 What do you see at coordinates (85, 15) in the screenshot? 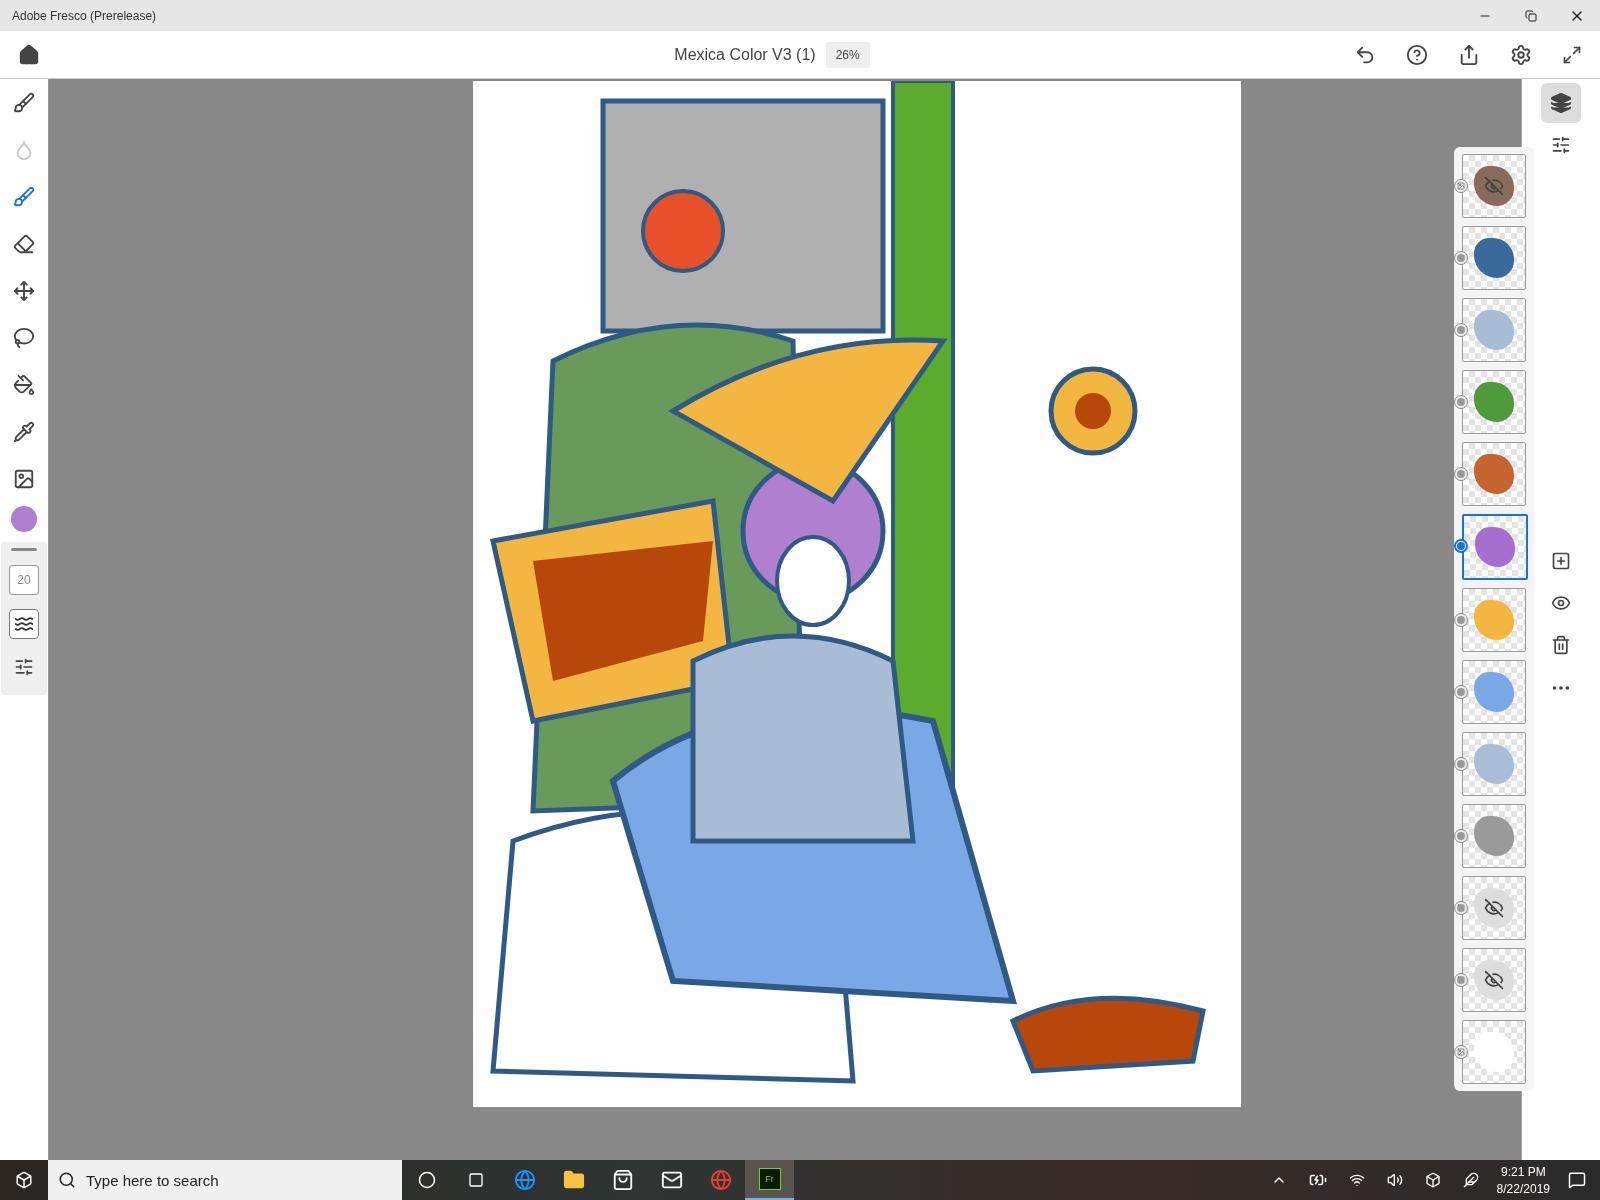
I see `window-title: Adobe Fresco (Prerelease)` at bounding box center [85, 15].